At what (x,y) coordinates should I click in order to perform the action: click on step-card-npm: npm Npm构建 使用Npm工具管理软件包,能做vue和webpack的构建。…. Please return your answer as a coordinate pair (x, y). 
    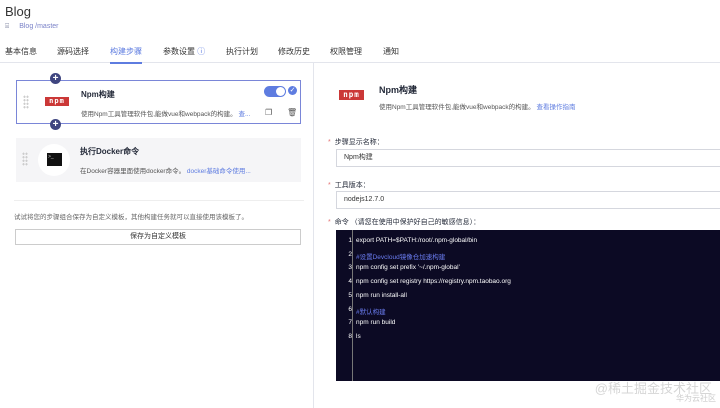
    Looking at the image, I should click on (158, 102).